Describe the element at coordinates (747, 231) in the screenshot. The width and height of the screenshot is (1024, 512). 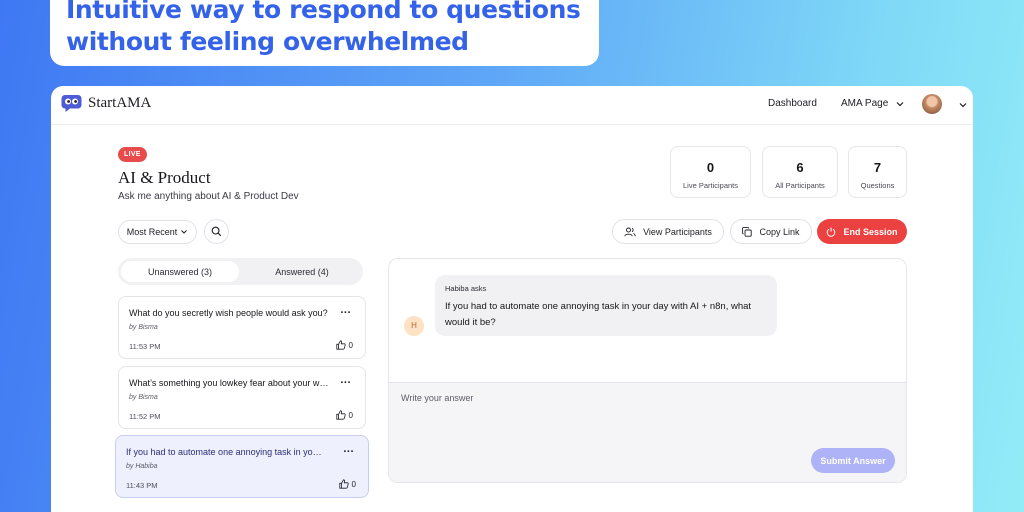
I see `copy-icon` at that location.